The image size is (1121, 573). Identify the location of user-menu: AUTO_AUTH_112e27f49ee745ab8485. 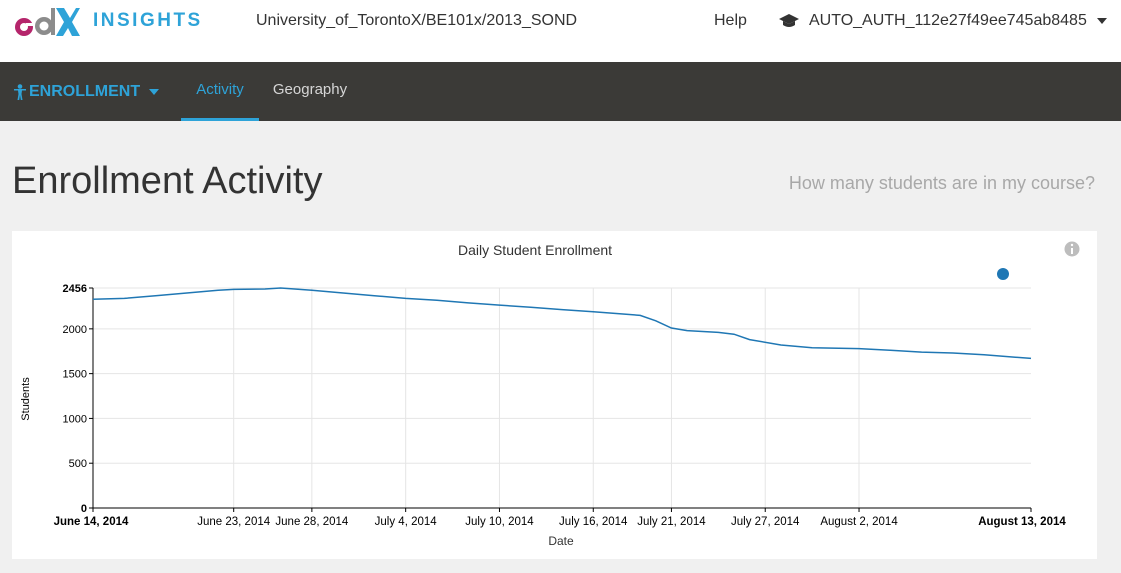
(943, 21).